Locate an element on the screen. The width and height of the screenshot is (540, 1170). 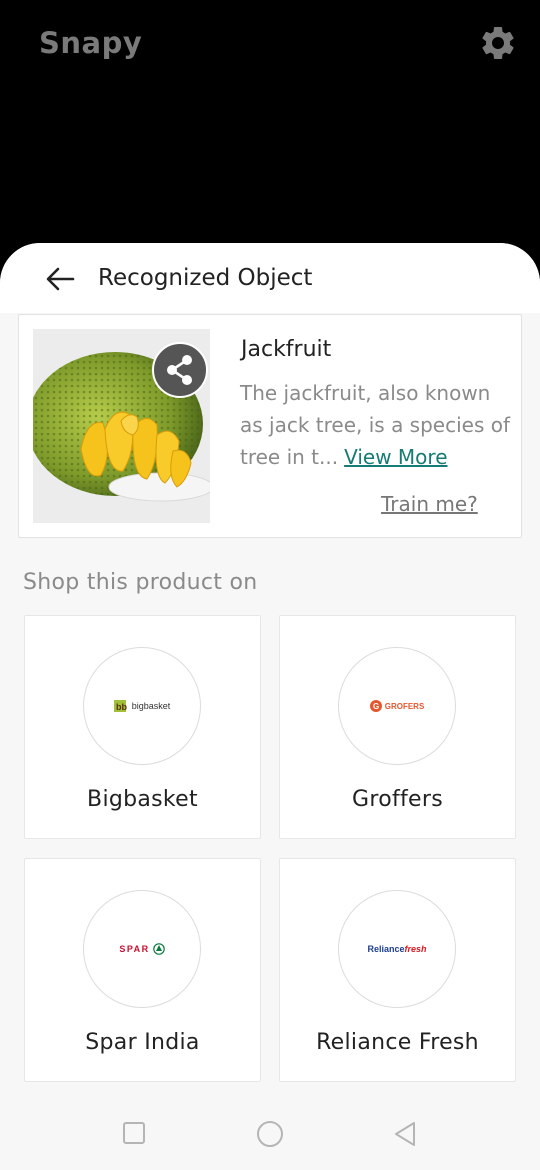
reliance-logo-text-a: Reliance is located at coordinates (386, 949).